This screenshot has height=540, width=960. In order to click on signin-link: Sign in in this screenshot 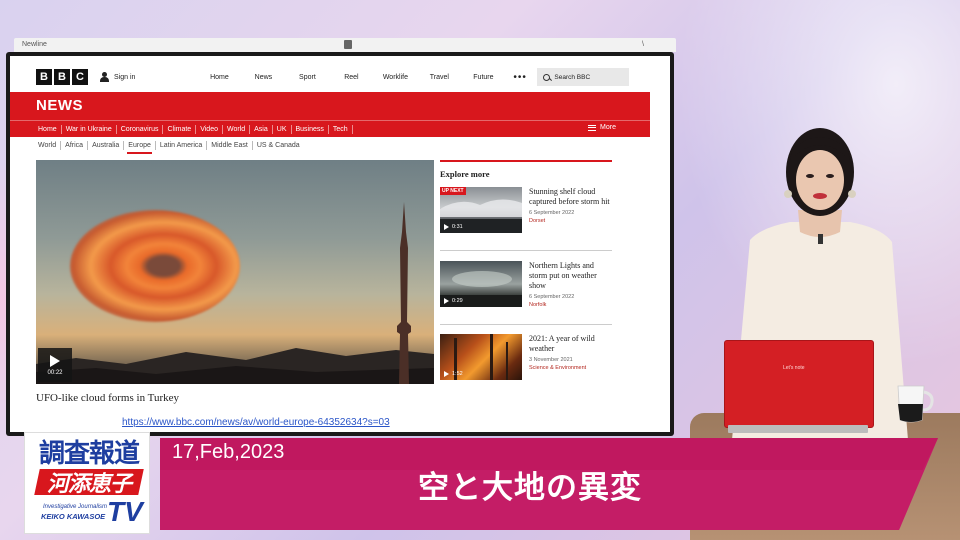, I will do `click(117, 77)`.